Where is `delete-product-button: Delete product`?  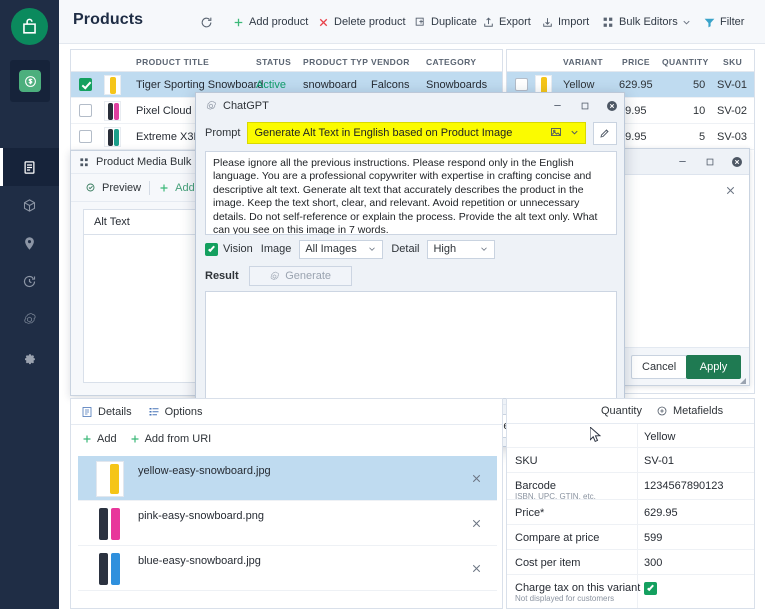
delete-product-button: Delete product is located at coordinates (361, 22).